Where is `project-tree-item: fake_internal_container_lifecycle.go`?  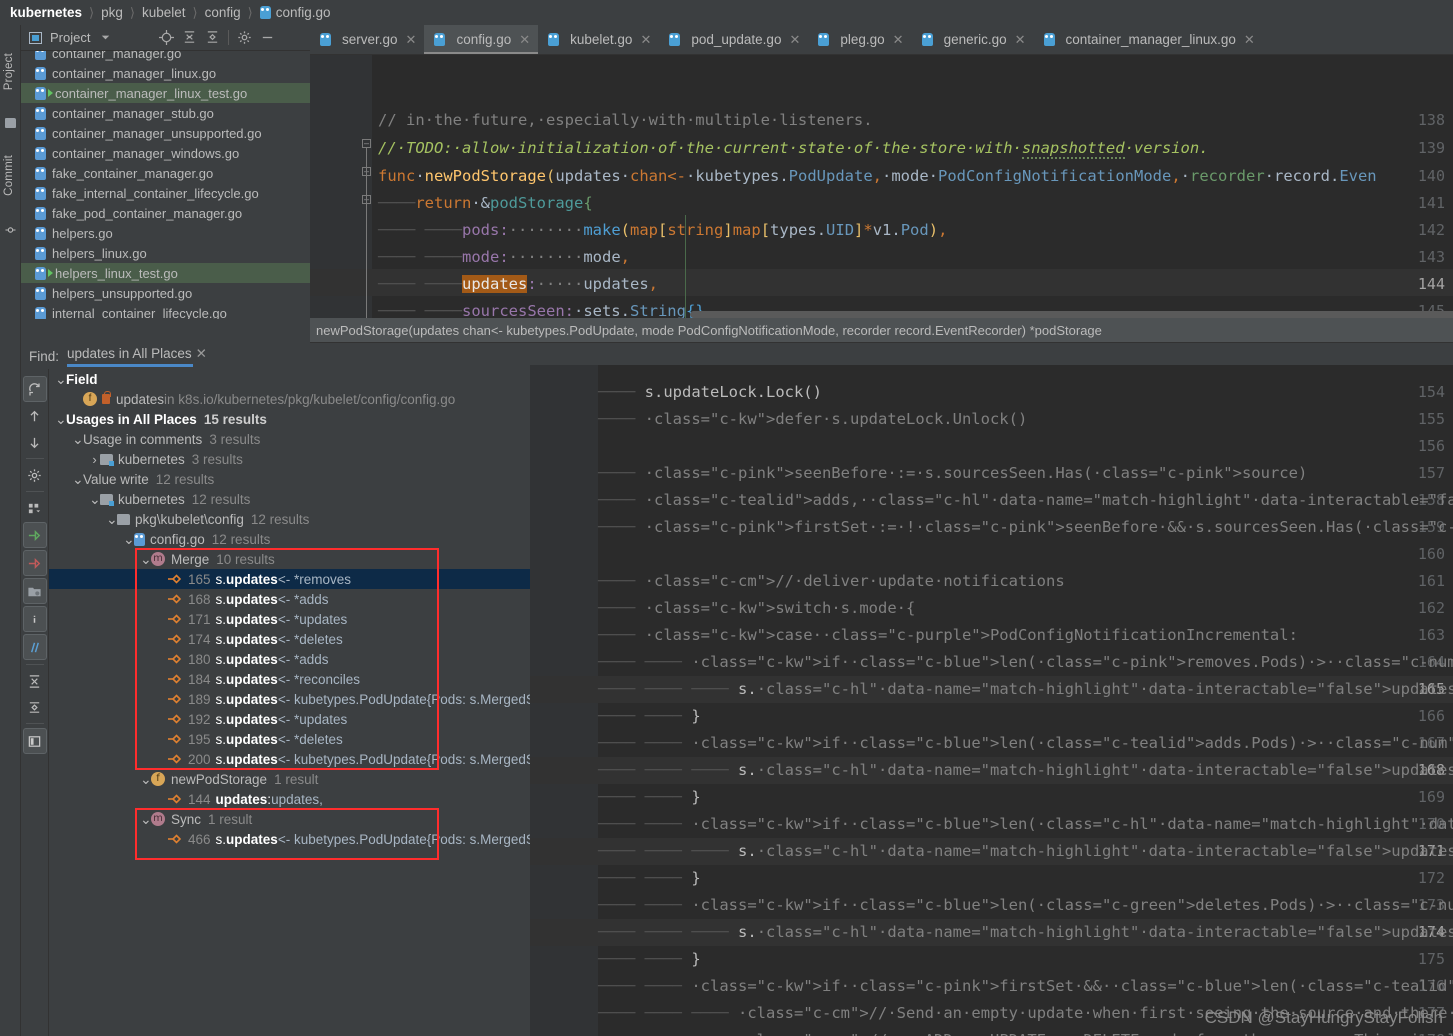
project-tree-item: fake_internal_container_lifecycle.go is located at coordinates (165, 193).